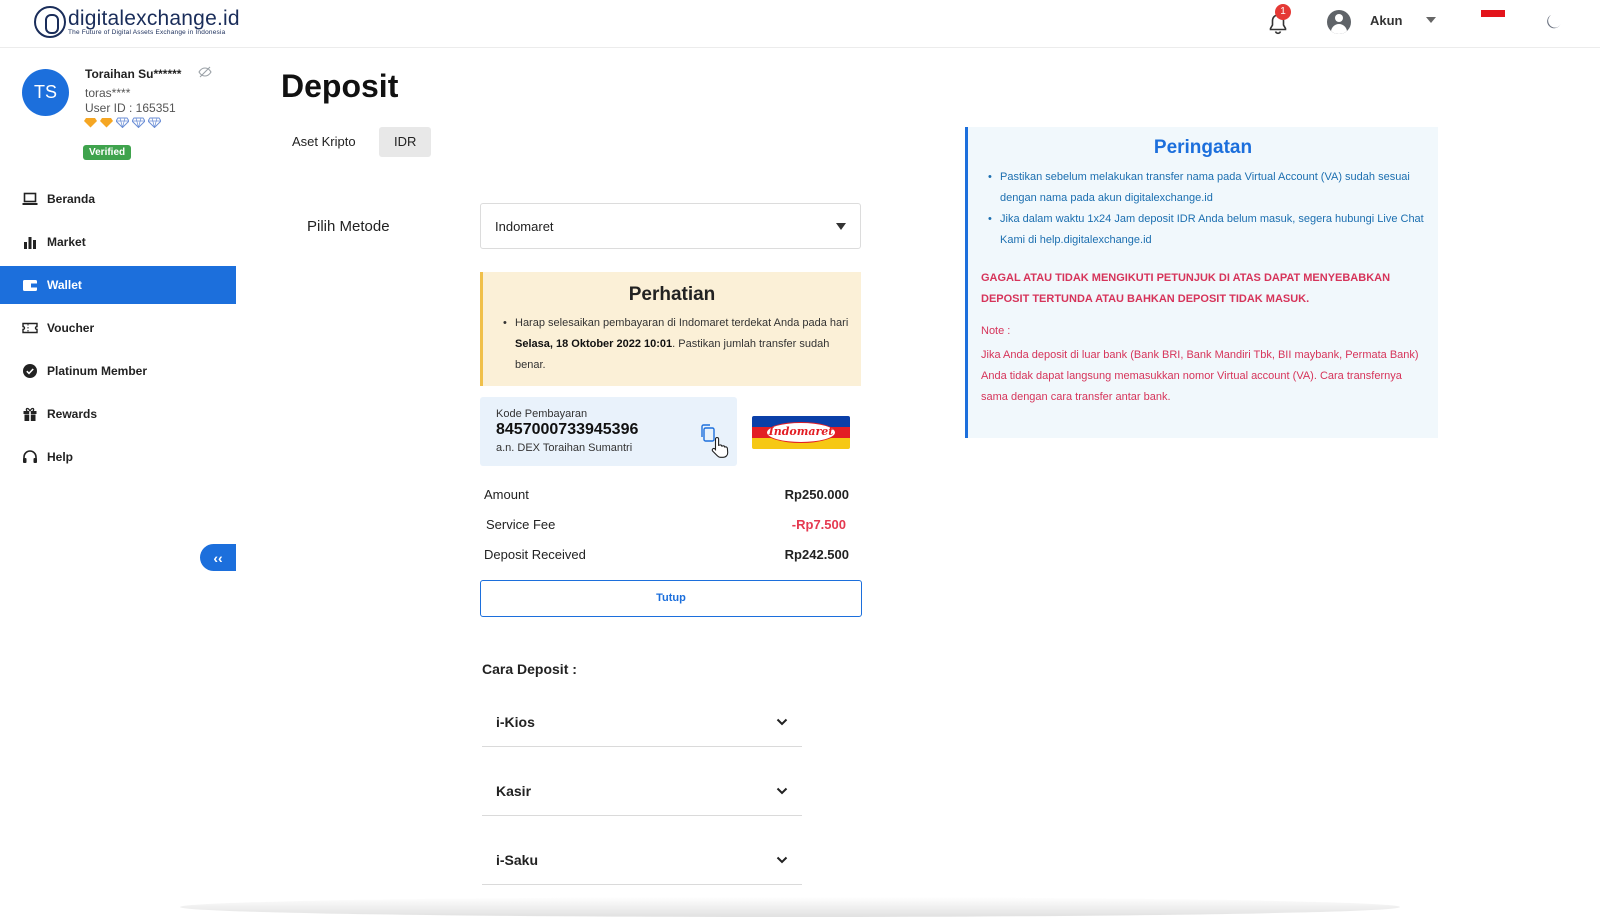 This screenshot has height=917, width=1600. Describe the element at coordinates (816, 494) in the screenshot. I see `amount-value: Rp250.000` at that location.